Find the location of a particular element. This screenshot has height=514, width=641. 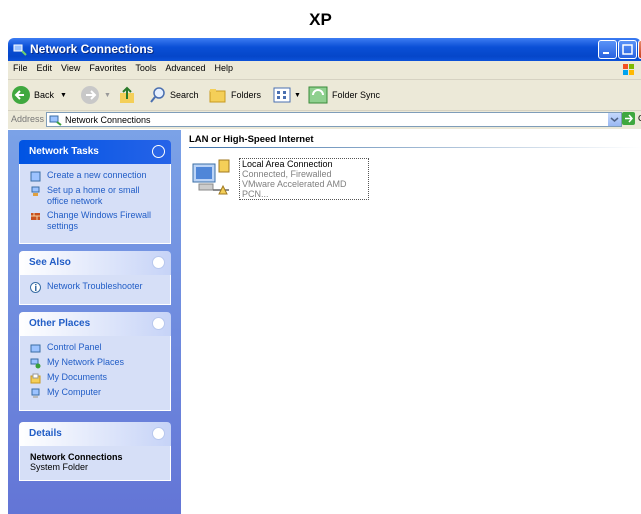

views-button: ▼ is located at coordinates (287, 95).